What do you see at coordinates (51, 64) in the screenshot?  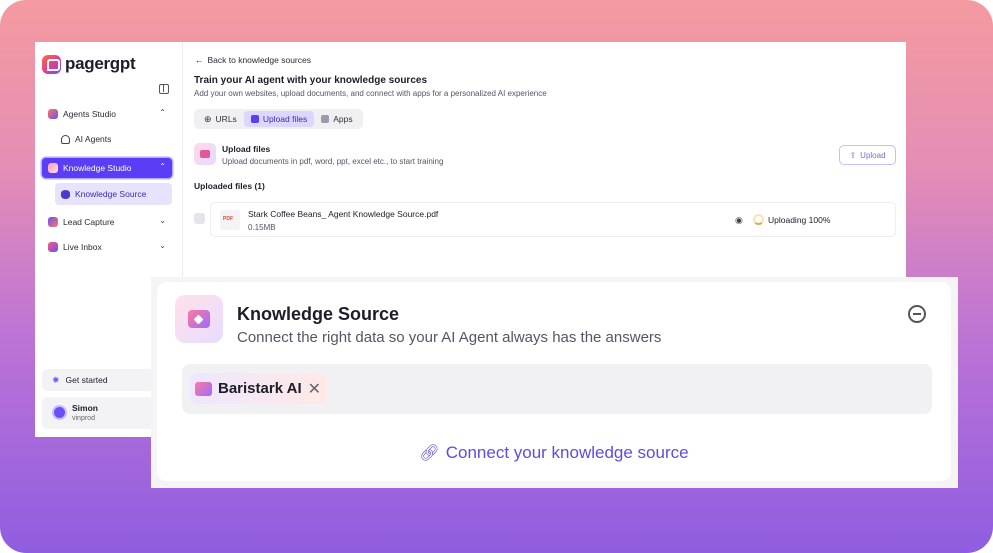 I see `pagergpt-logo-icon` at bounding box center [51, 64].